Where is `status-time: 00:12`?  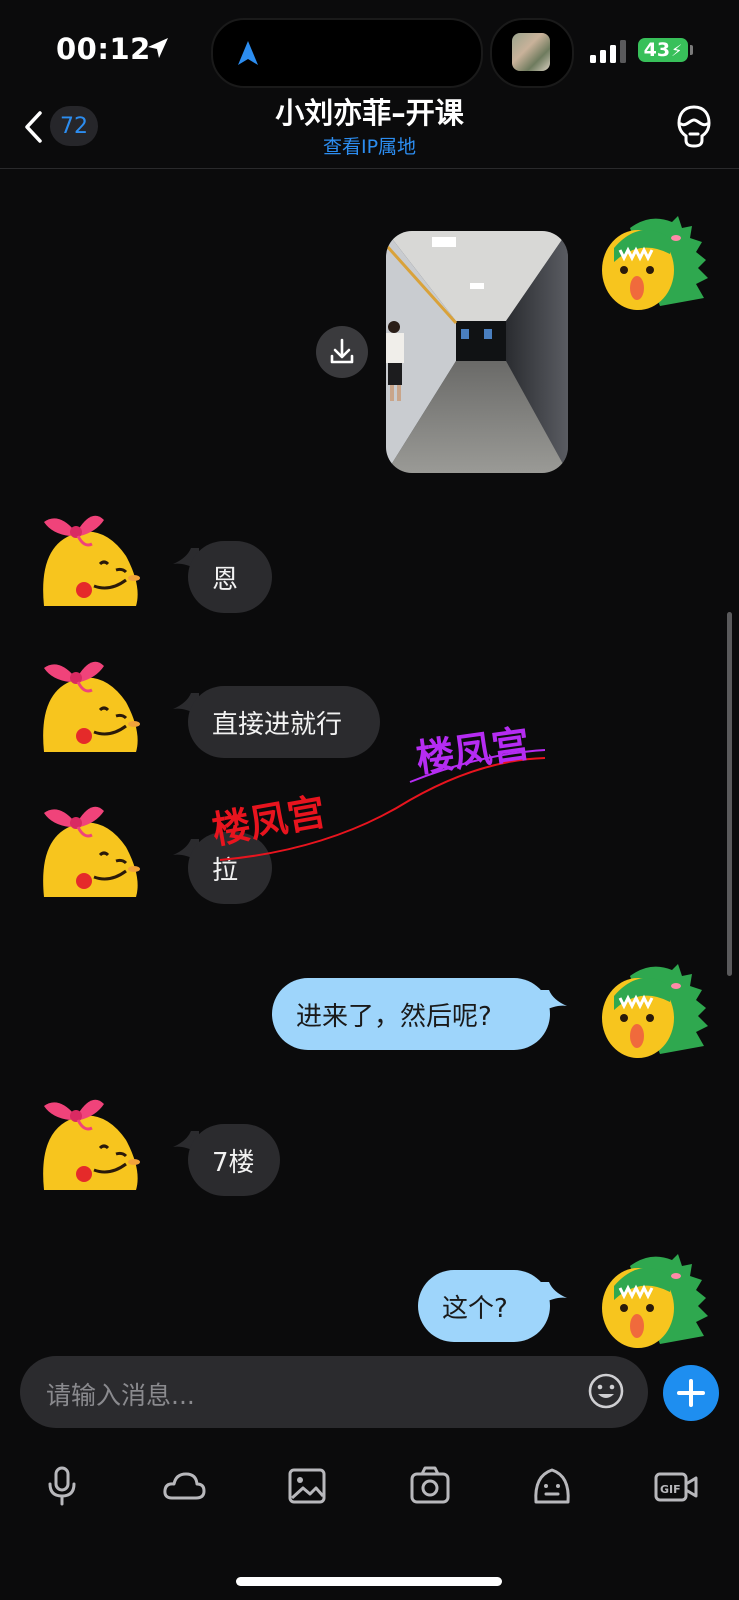 status-time: 00:12 is located at coordinates (103, 49).